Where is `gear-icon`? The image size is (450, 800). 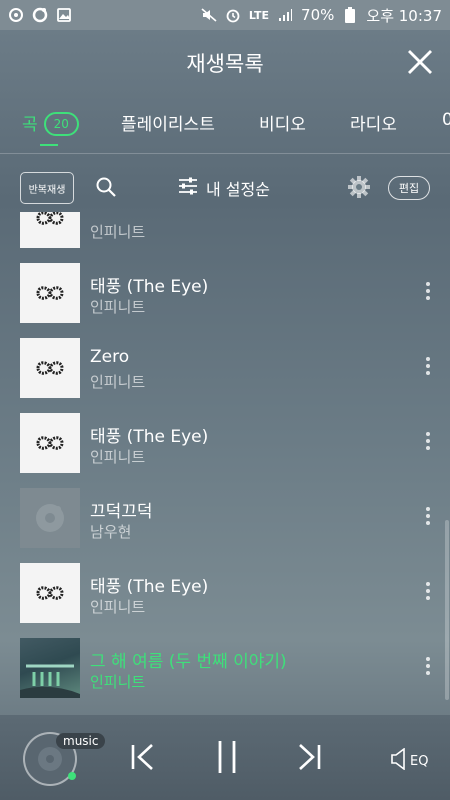
gear-icon is located at coordinates (359, 187).